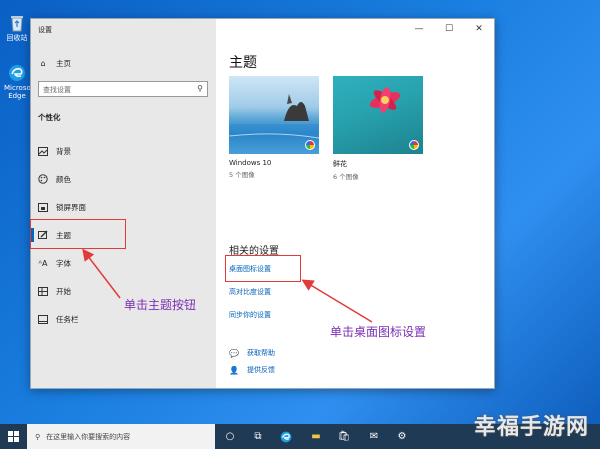  What do you see at coordinates (67, 319) in the screenshot?
I see `sidebar-item-label: 任务栏` at bounding box center [67, 319].